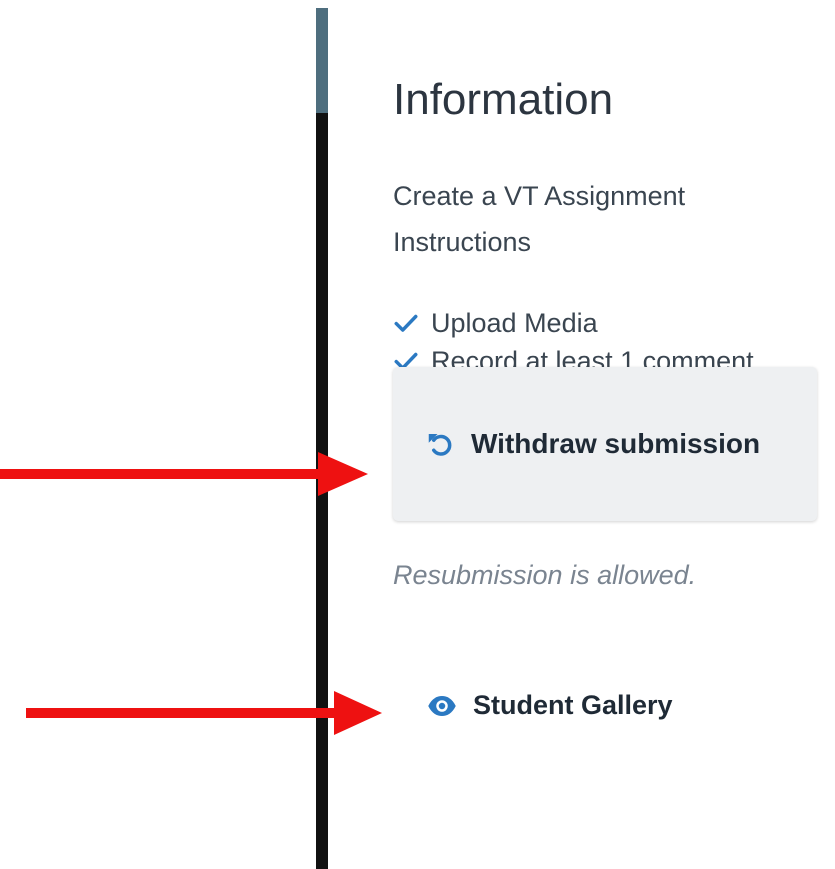 The image size is (835, 869). I want to click on instructions-label: Instructions, so click(462, 242).